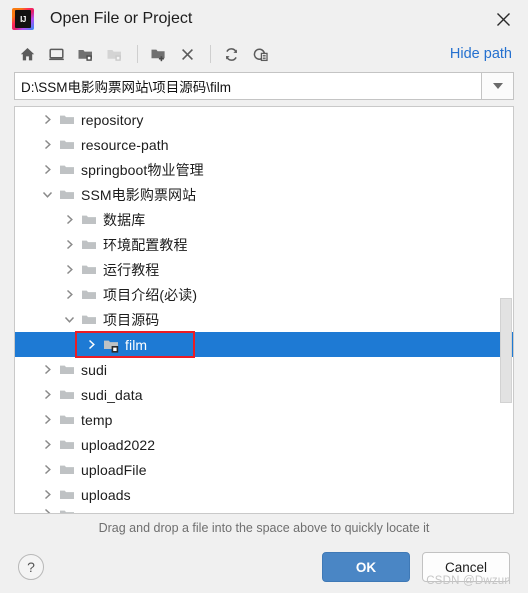 The width and height of the screenshot is (528, 593). I want to click on home-icon, so click(27, 54).